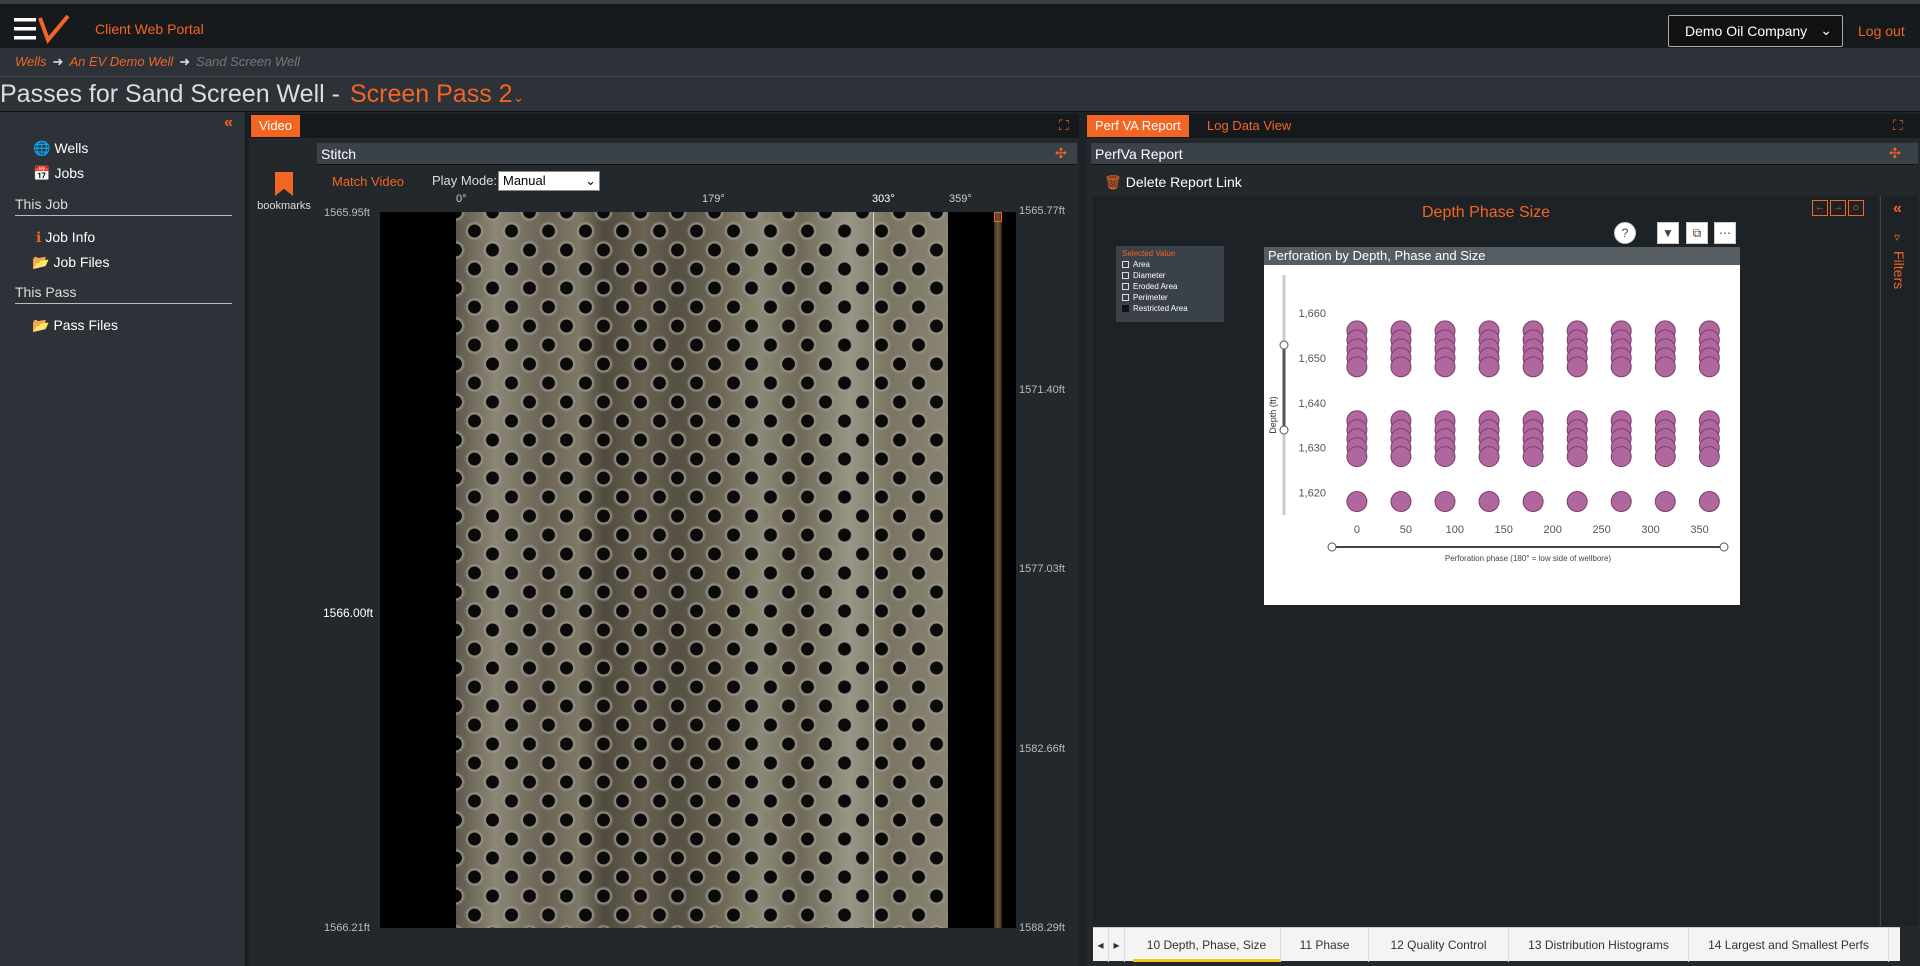 This screenshot has height=966, width=1920. I want to click on bookmarks-button: bookmarks, so click(284, 192).